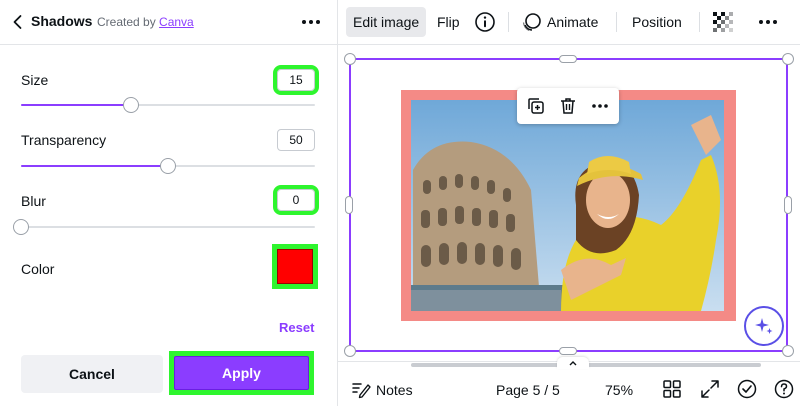 The image size is (800, 406). Describe the element at coordinates (619, 390) in the screenshot. I see `zoom-level: 75%` at that location.